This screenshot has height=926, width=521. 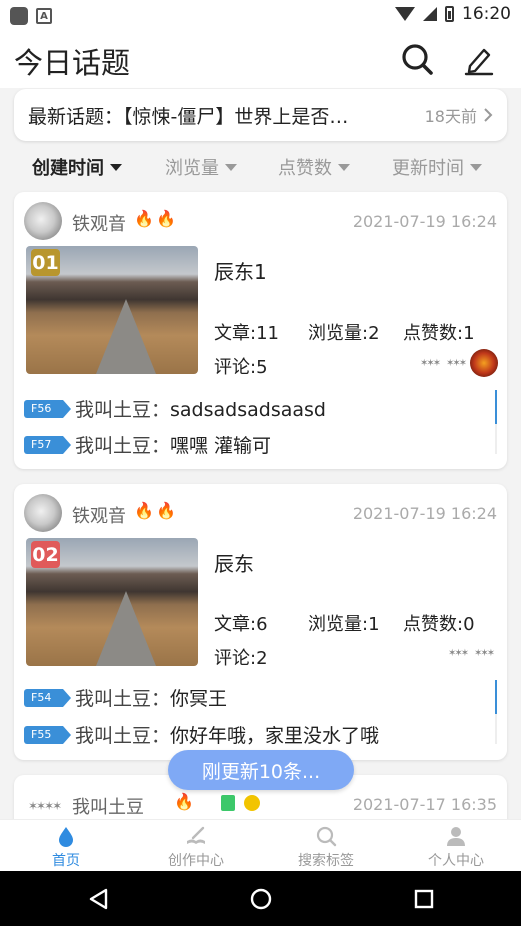 I want to click on status-time: 16:20, so click(x=486, y=14).